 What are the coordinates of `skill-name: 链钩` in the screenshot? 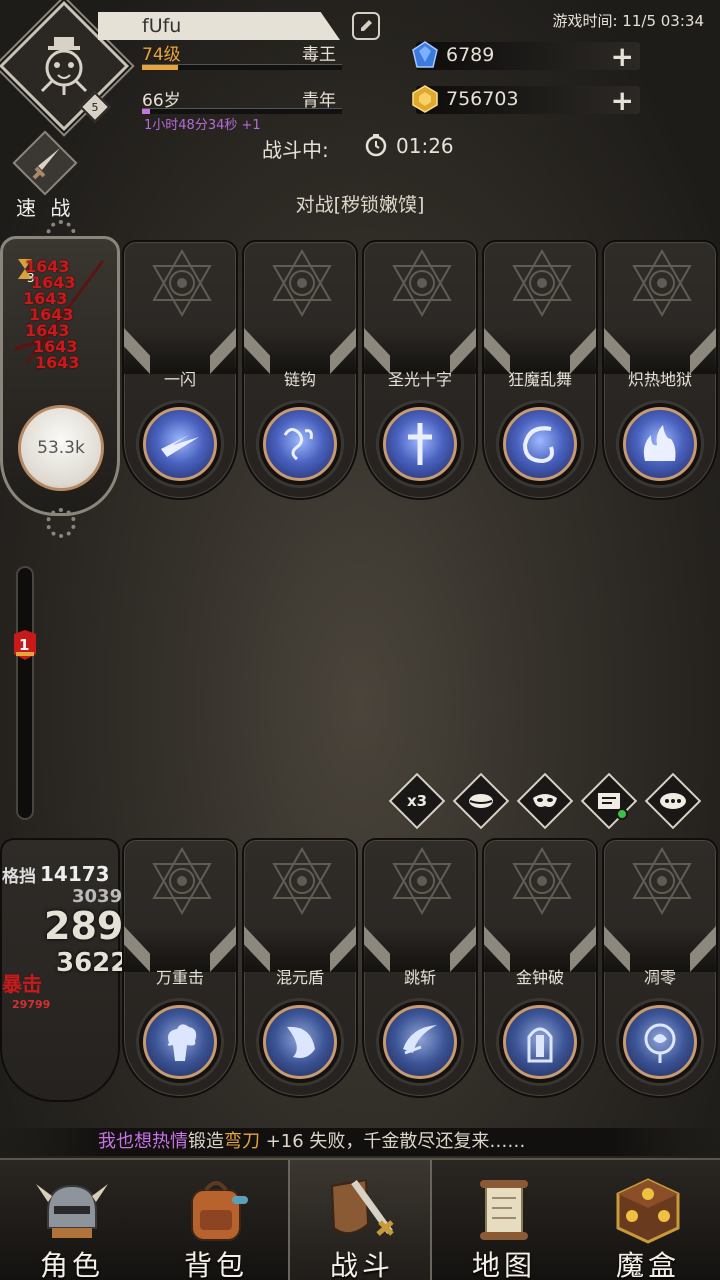 It's located at (299, 379).